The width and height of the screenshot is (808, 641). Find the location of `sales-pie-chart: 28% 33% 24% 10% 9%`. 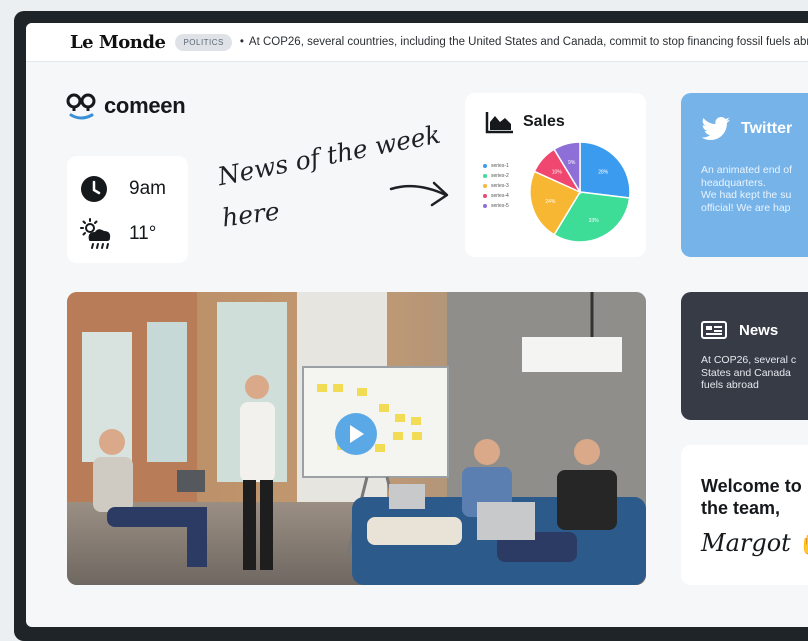

sales-pie-chart: 28% 33% 24% 10% 9% is located at coordinates (580, 192).